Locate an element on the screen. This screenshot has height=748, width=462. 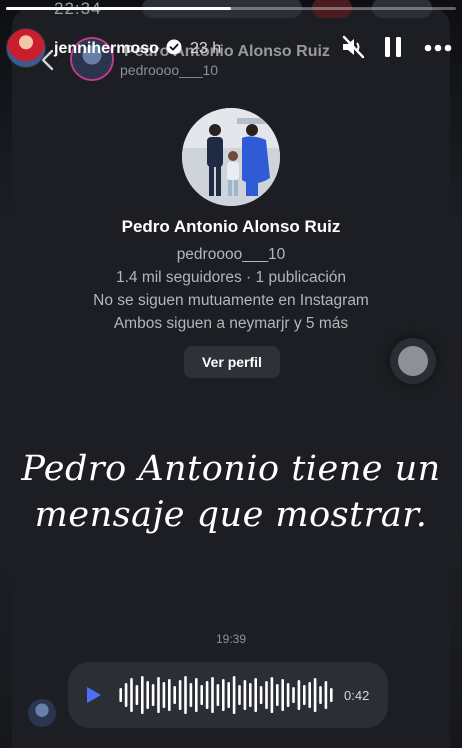
profile-handle: pedroooo___10 is located at coordinates (231, 254).